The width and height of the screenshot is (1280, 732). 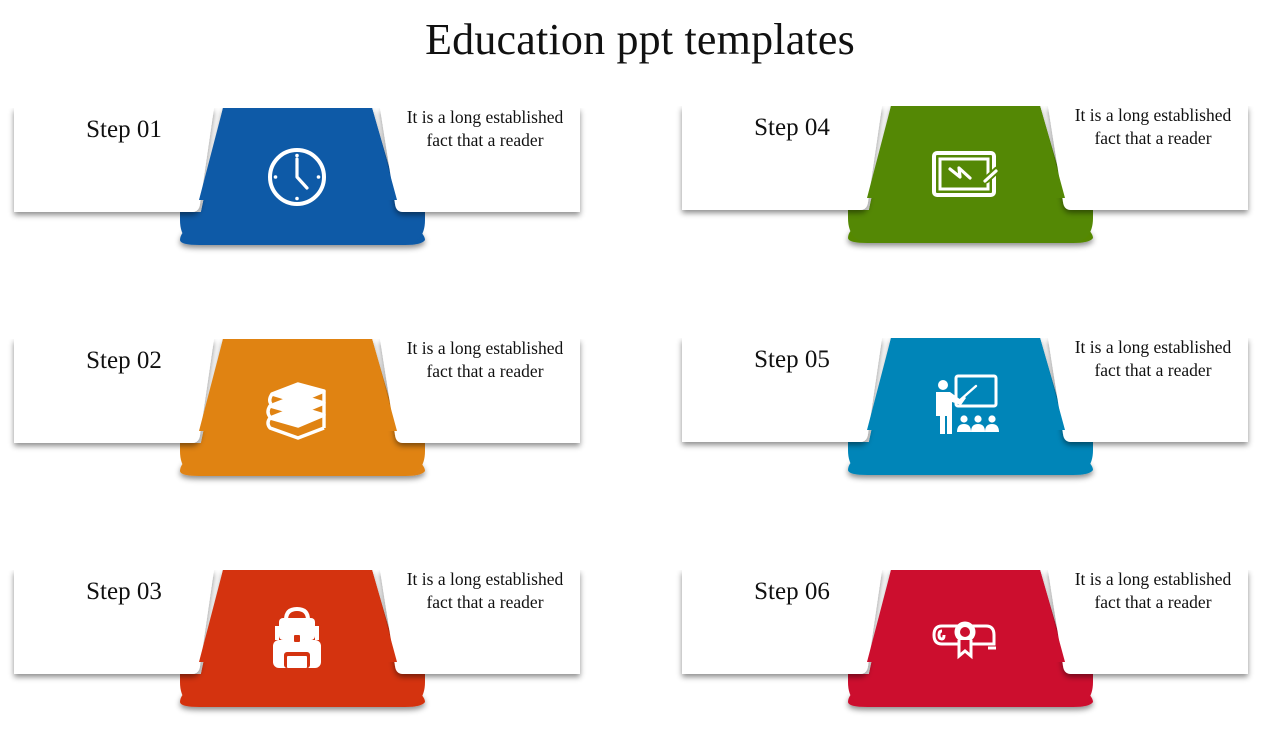 I want to click on clock-icon, so click(x=297, y=177).